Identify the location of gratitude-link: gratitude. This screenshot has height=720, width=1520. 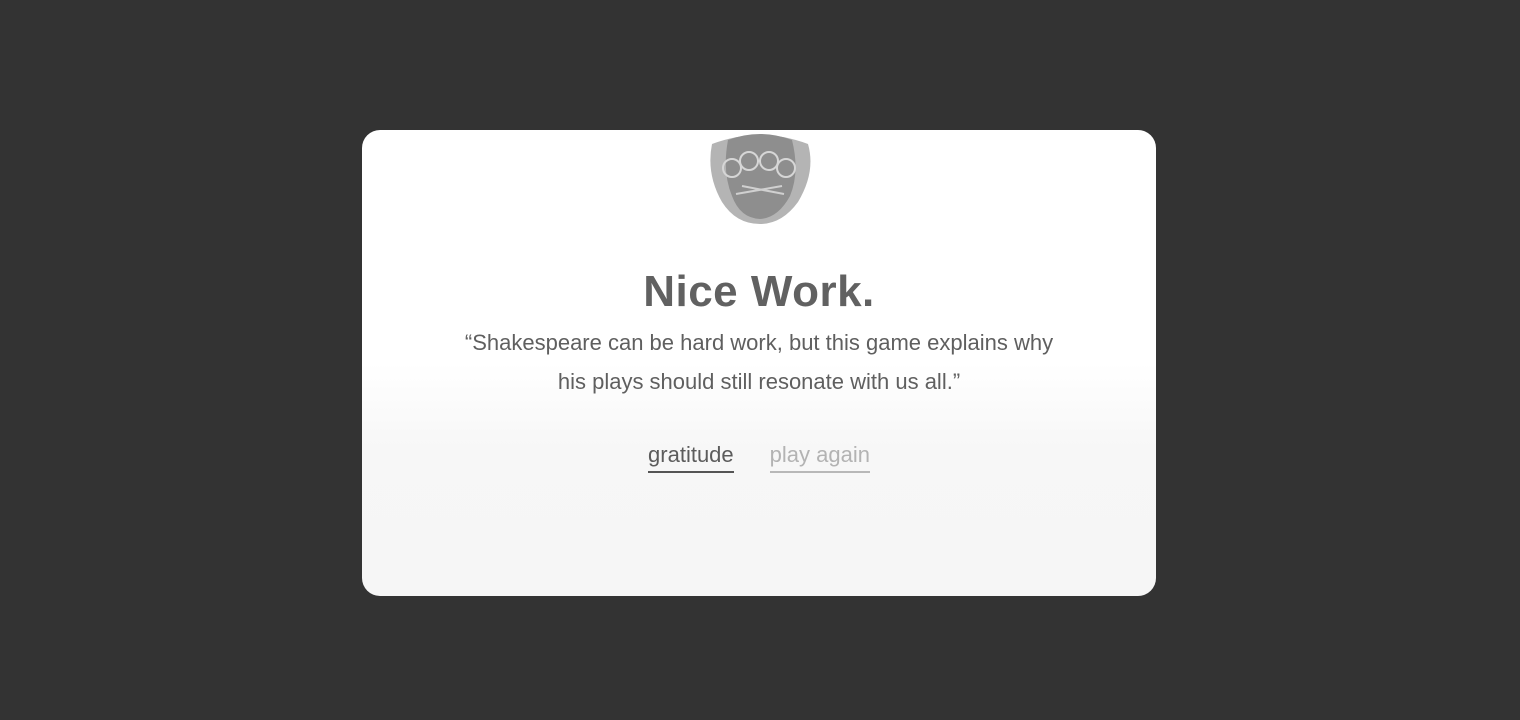
(691, 456).